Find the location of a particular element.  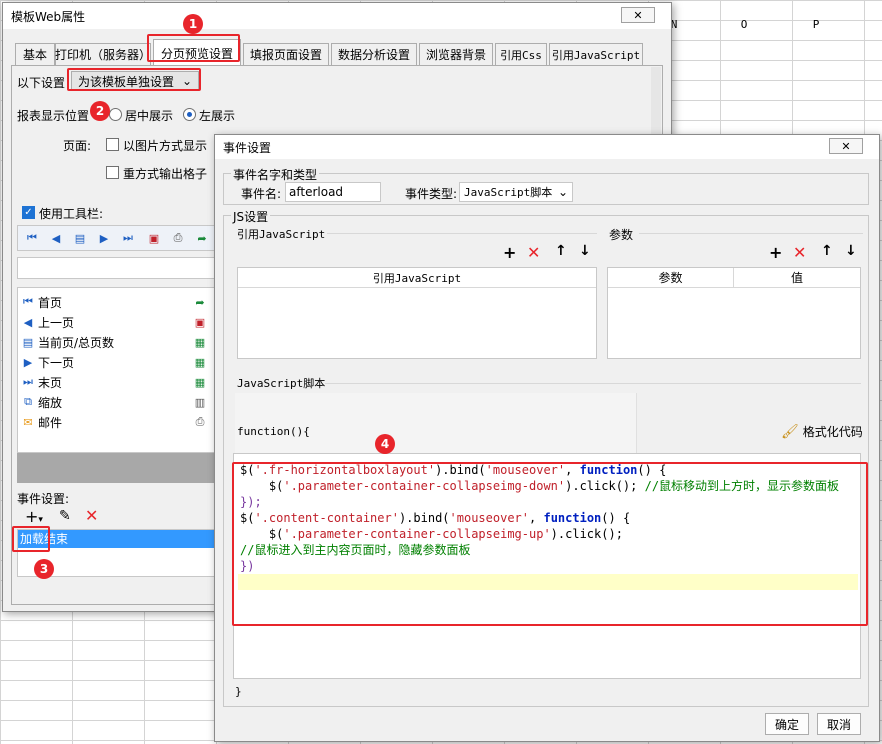

event-label: 事件设置: is located at coordinates (43, 499).